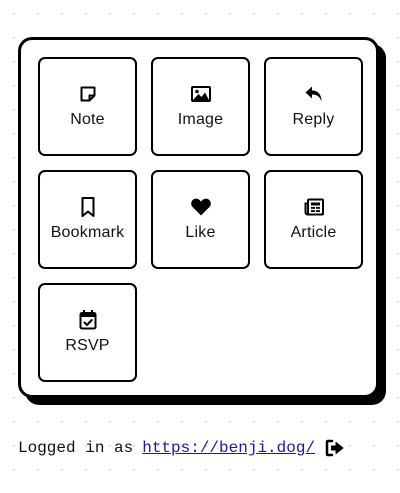  I want to click on reply-icon, so click(313, 94).